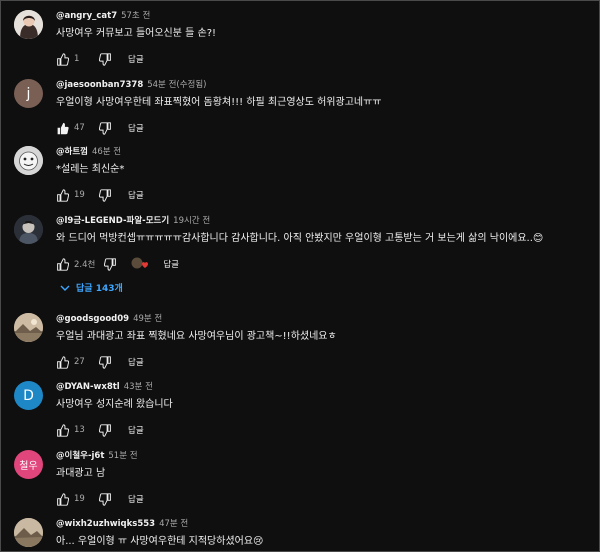  I want to click on chevron-down-icon, so click(65, 288).